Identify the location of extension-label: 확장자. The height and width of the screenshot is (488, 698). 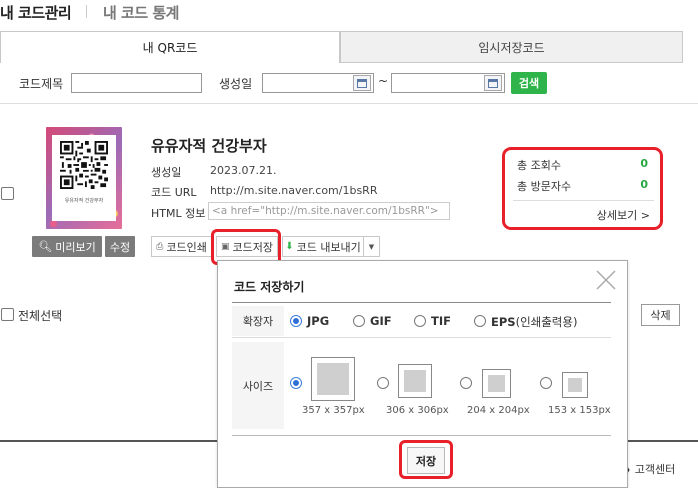
(258, 321).